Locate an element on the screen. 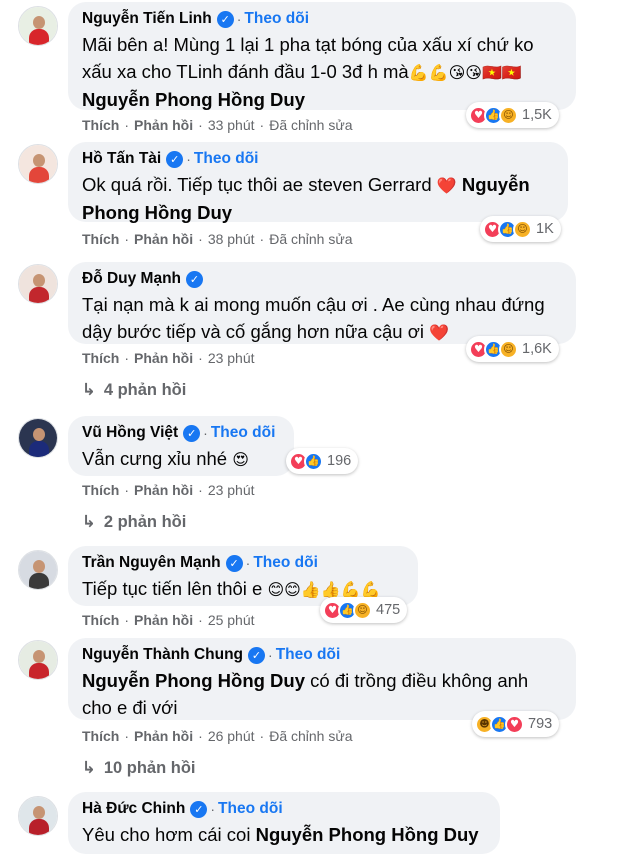 The width and height of the screenshot is (620, 855). author-name: Đỗ Duy Mạnh is located at coordinates (131, 279).